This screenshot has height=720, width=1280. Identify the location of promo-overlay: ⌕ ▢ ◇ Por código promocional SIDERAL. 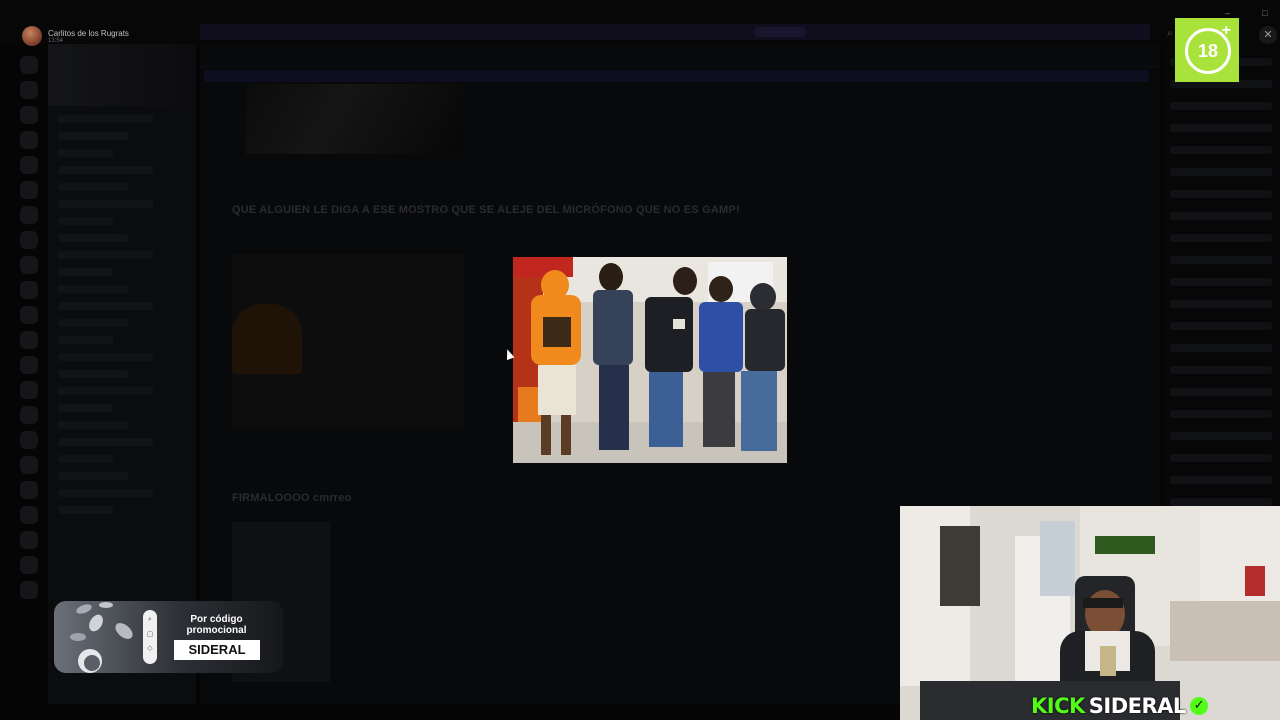
(168, 637).